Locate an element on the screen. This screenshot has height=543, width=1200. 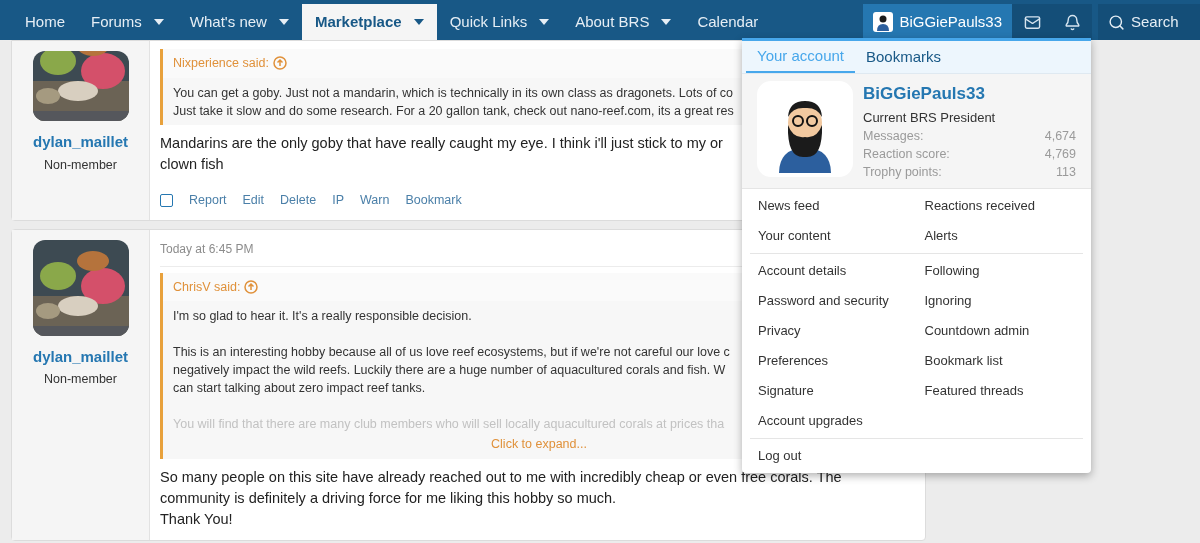
menu-item: Featured threads is located at coordinates (999, 391).